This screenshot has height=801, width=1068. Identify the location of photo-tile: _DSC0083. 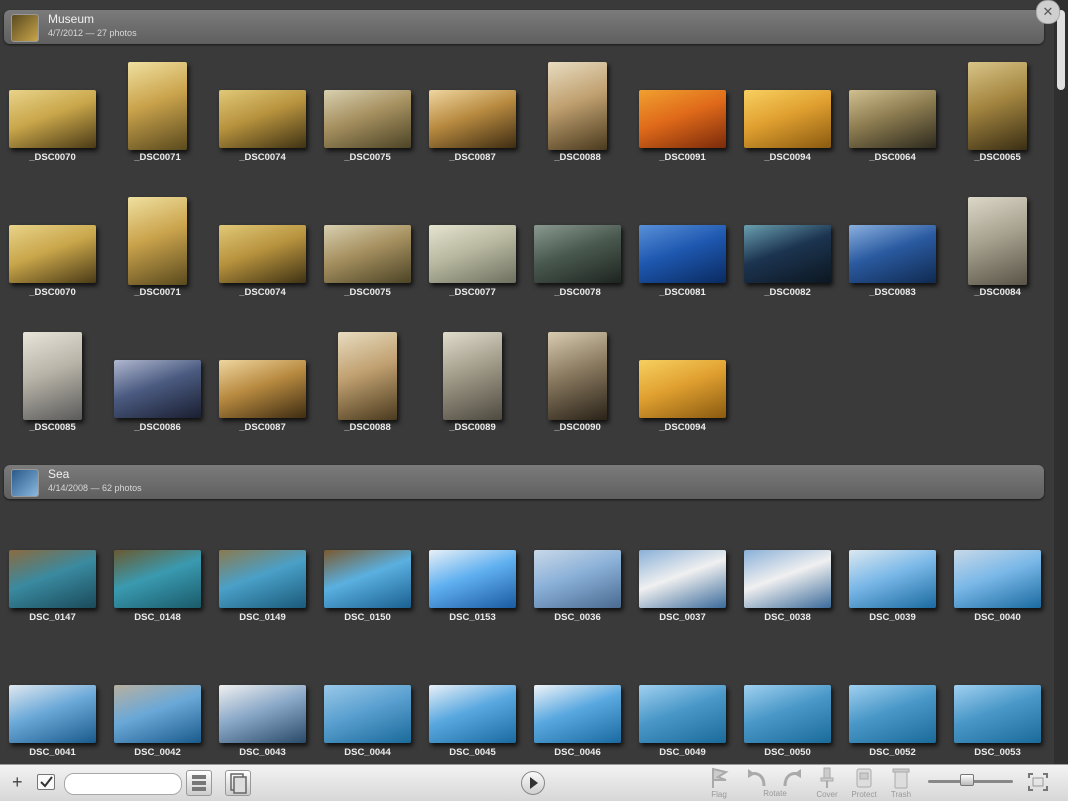
(892, 258).